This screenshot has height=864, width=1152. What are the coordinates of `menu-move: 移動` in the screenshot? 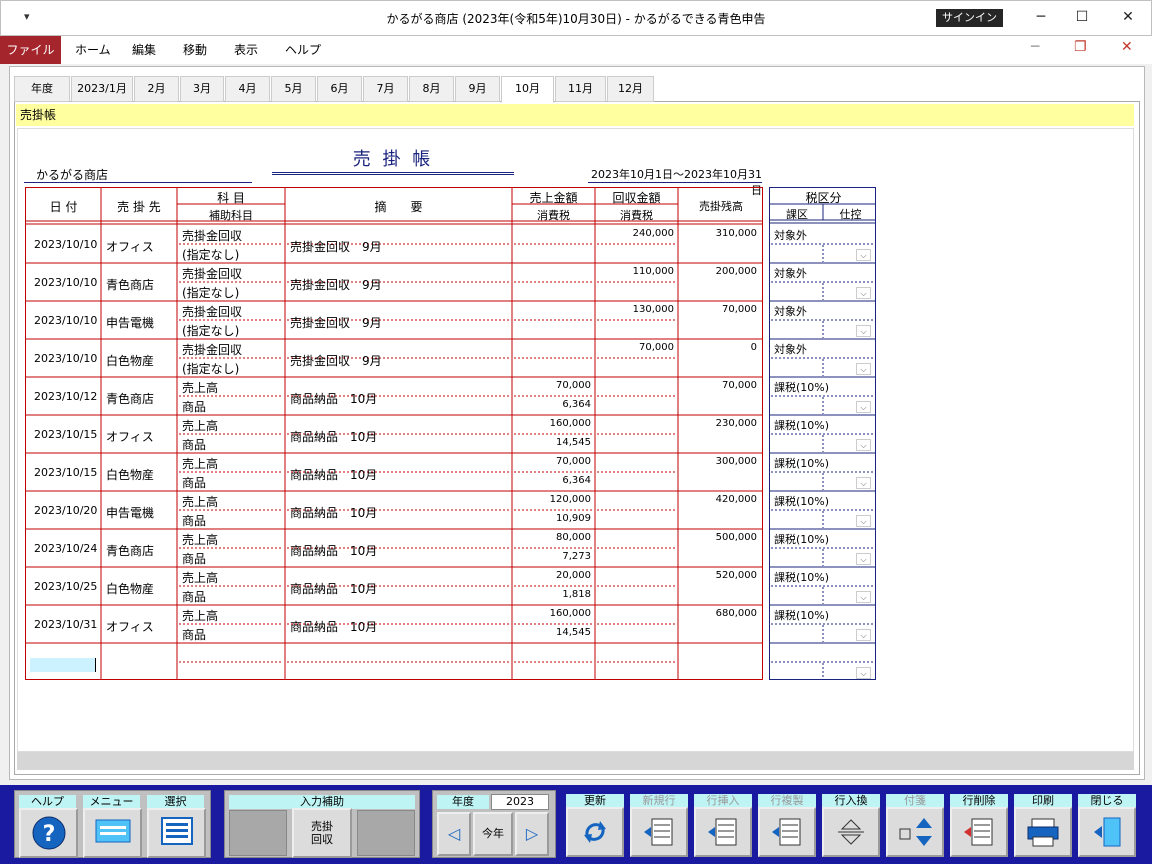 It's located at (195, 50).